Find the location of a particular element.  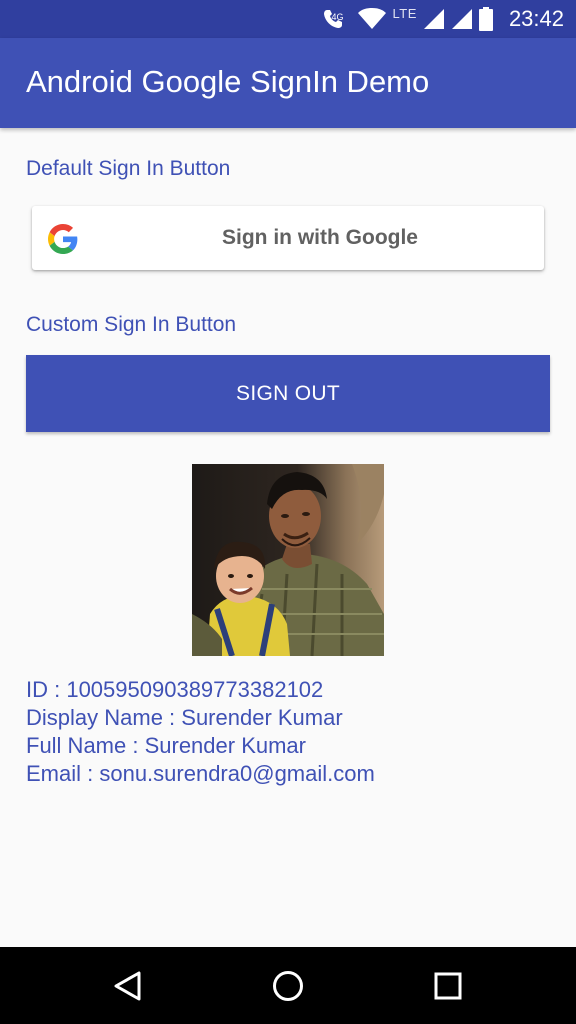

sign-out-button: SIGN OUT is located at coordinates (288, 393).